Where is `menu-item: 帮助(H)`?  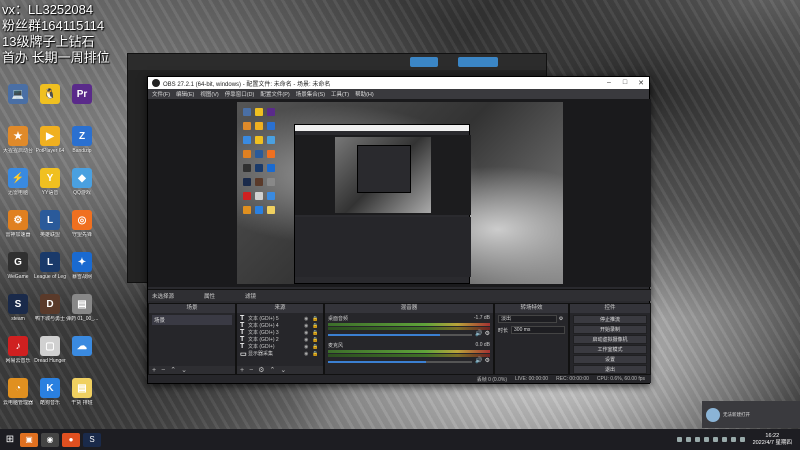 menu-item: 帮助(H) is located at coordinates (364, 94).